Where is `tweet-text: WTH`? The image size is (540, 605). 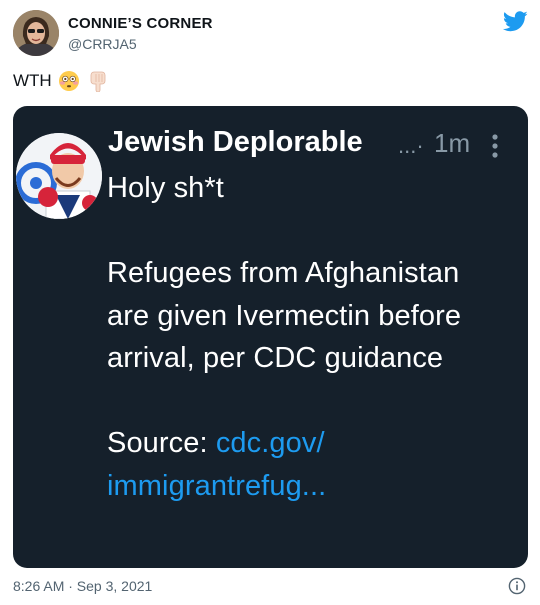
tweet-text: WTH is located at coordinates (60, 81).